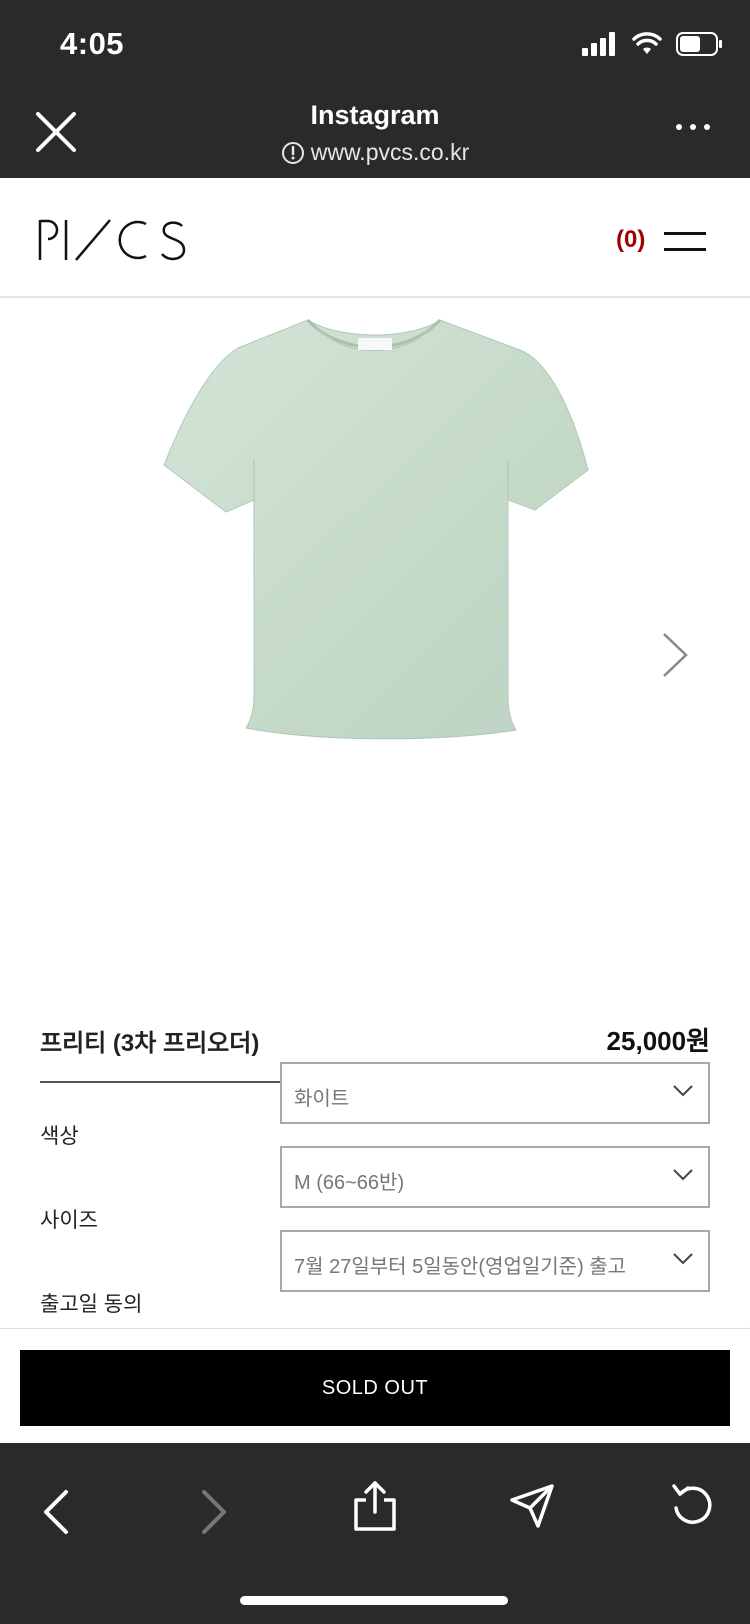 The image size is (750, 1624). I want to click on option-select-color: 화이트, so click(495, 1093).